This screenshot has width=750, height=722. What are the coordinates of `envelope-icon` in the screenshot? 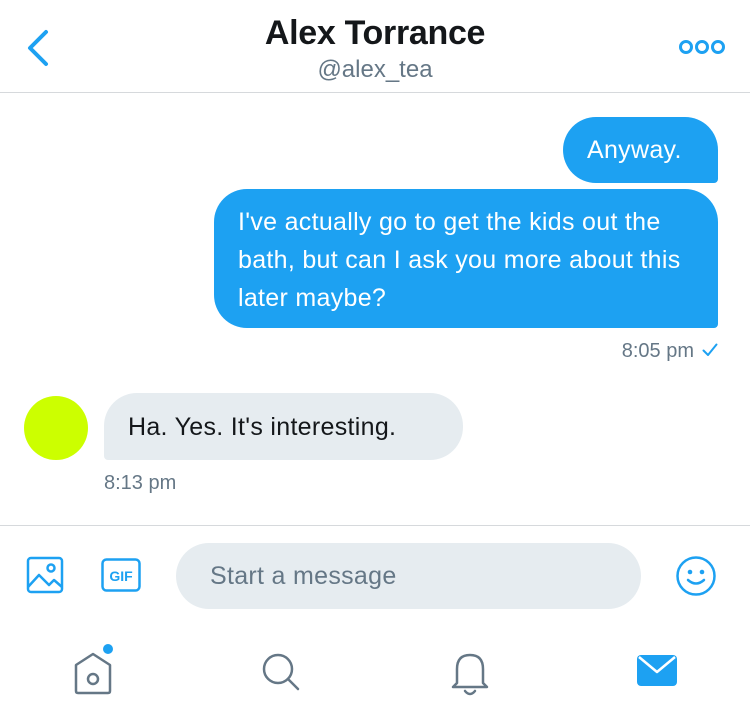 It's located at (657, 670).